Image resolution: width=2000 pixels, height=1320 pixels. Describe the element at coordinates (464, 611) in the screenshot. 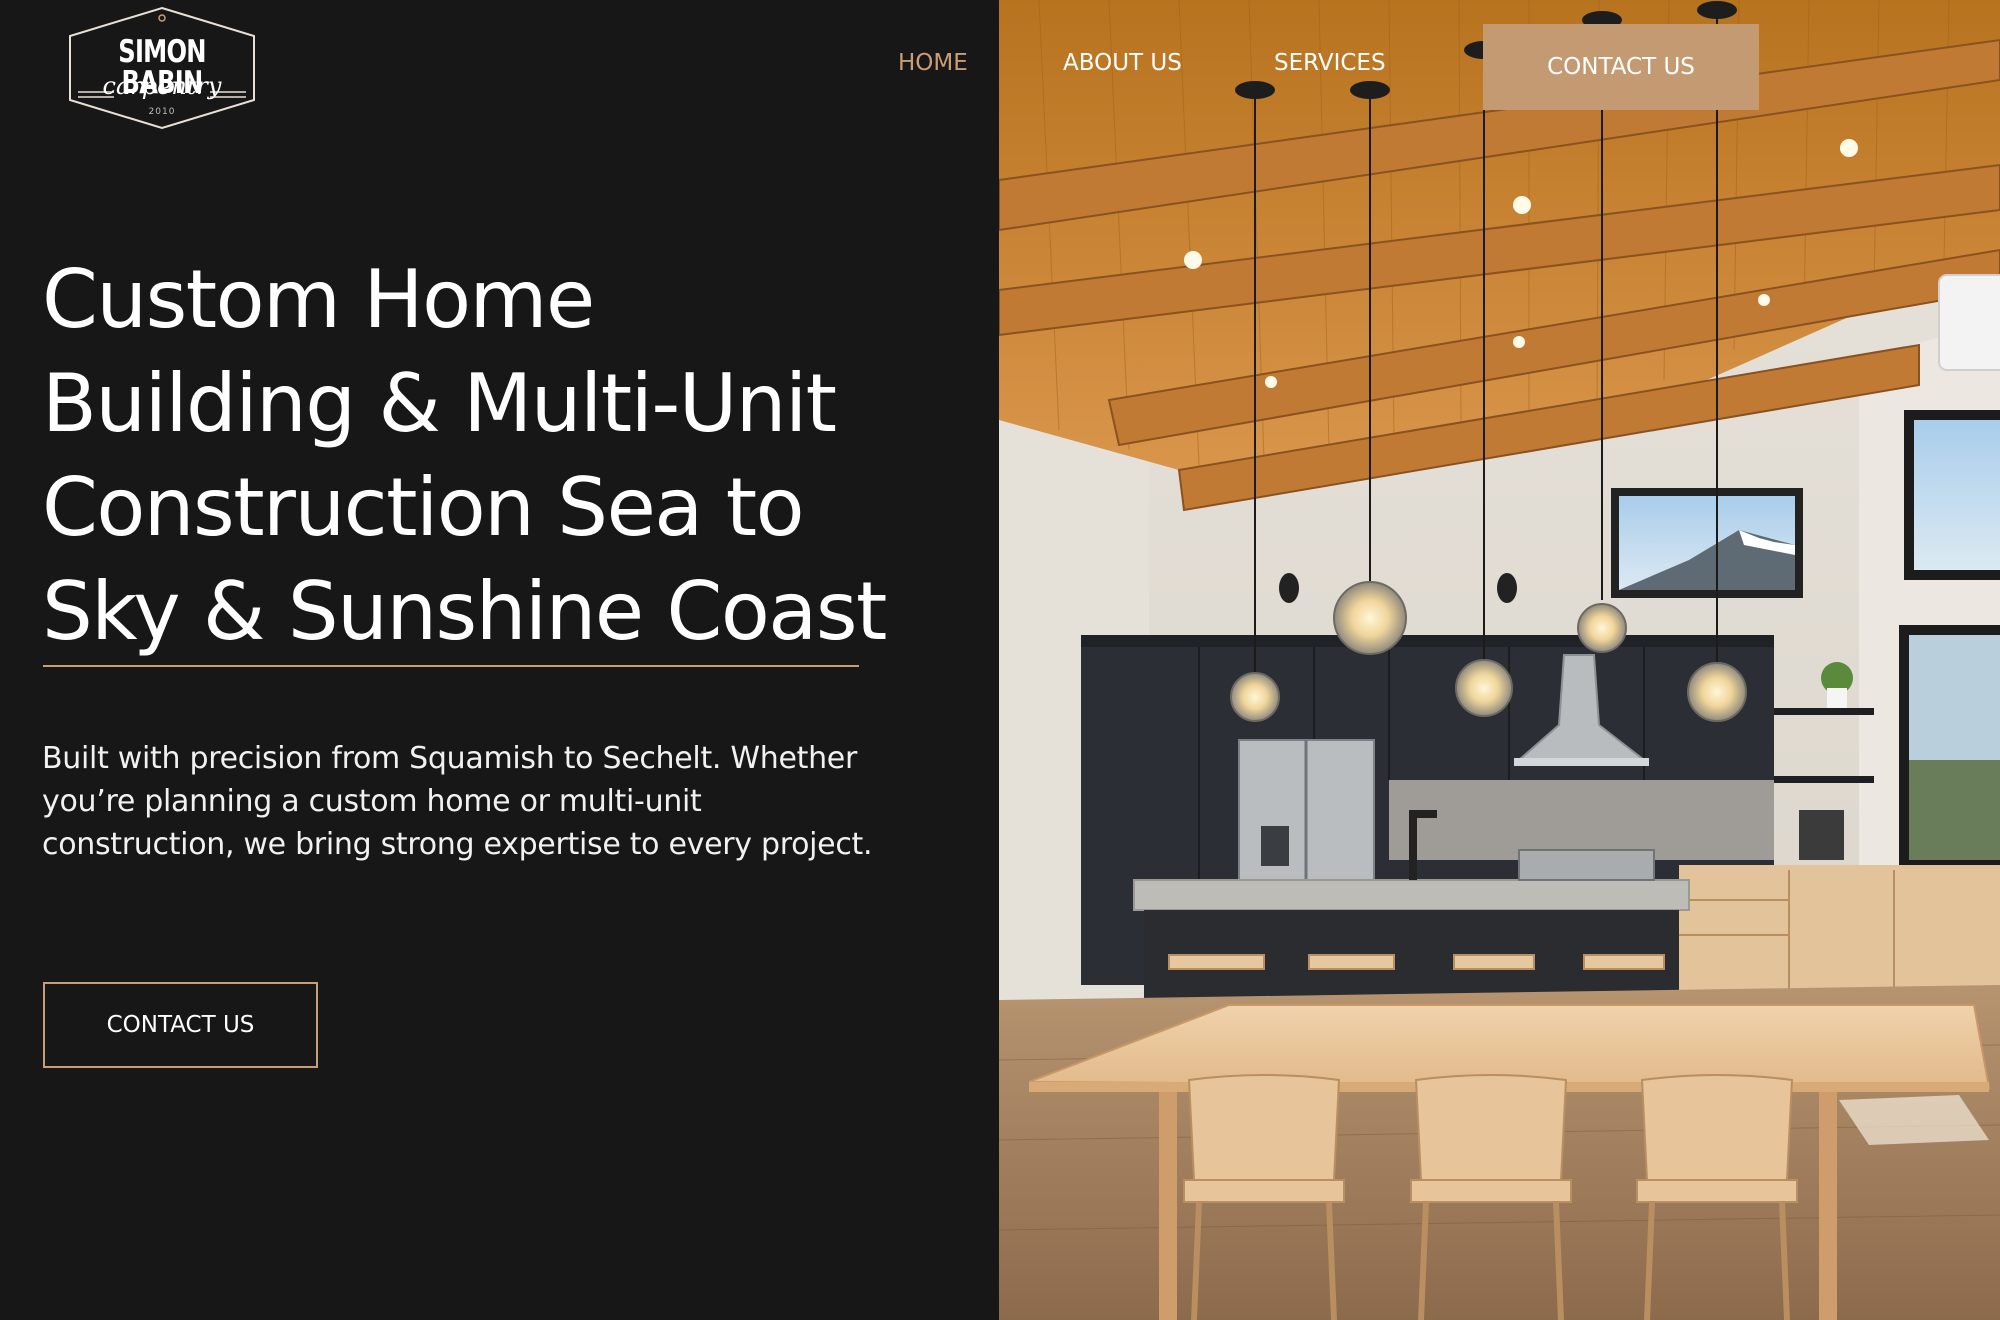

I see `hero-title-line: Sky & Sunshine Coast` at that location.